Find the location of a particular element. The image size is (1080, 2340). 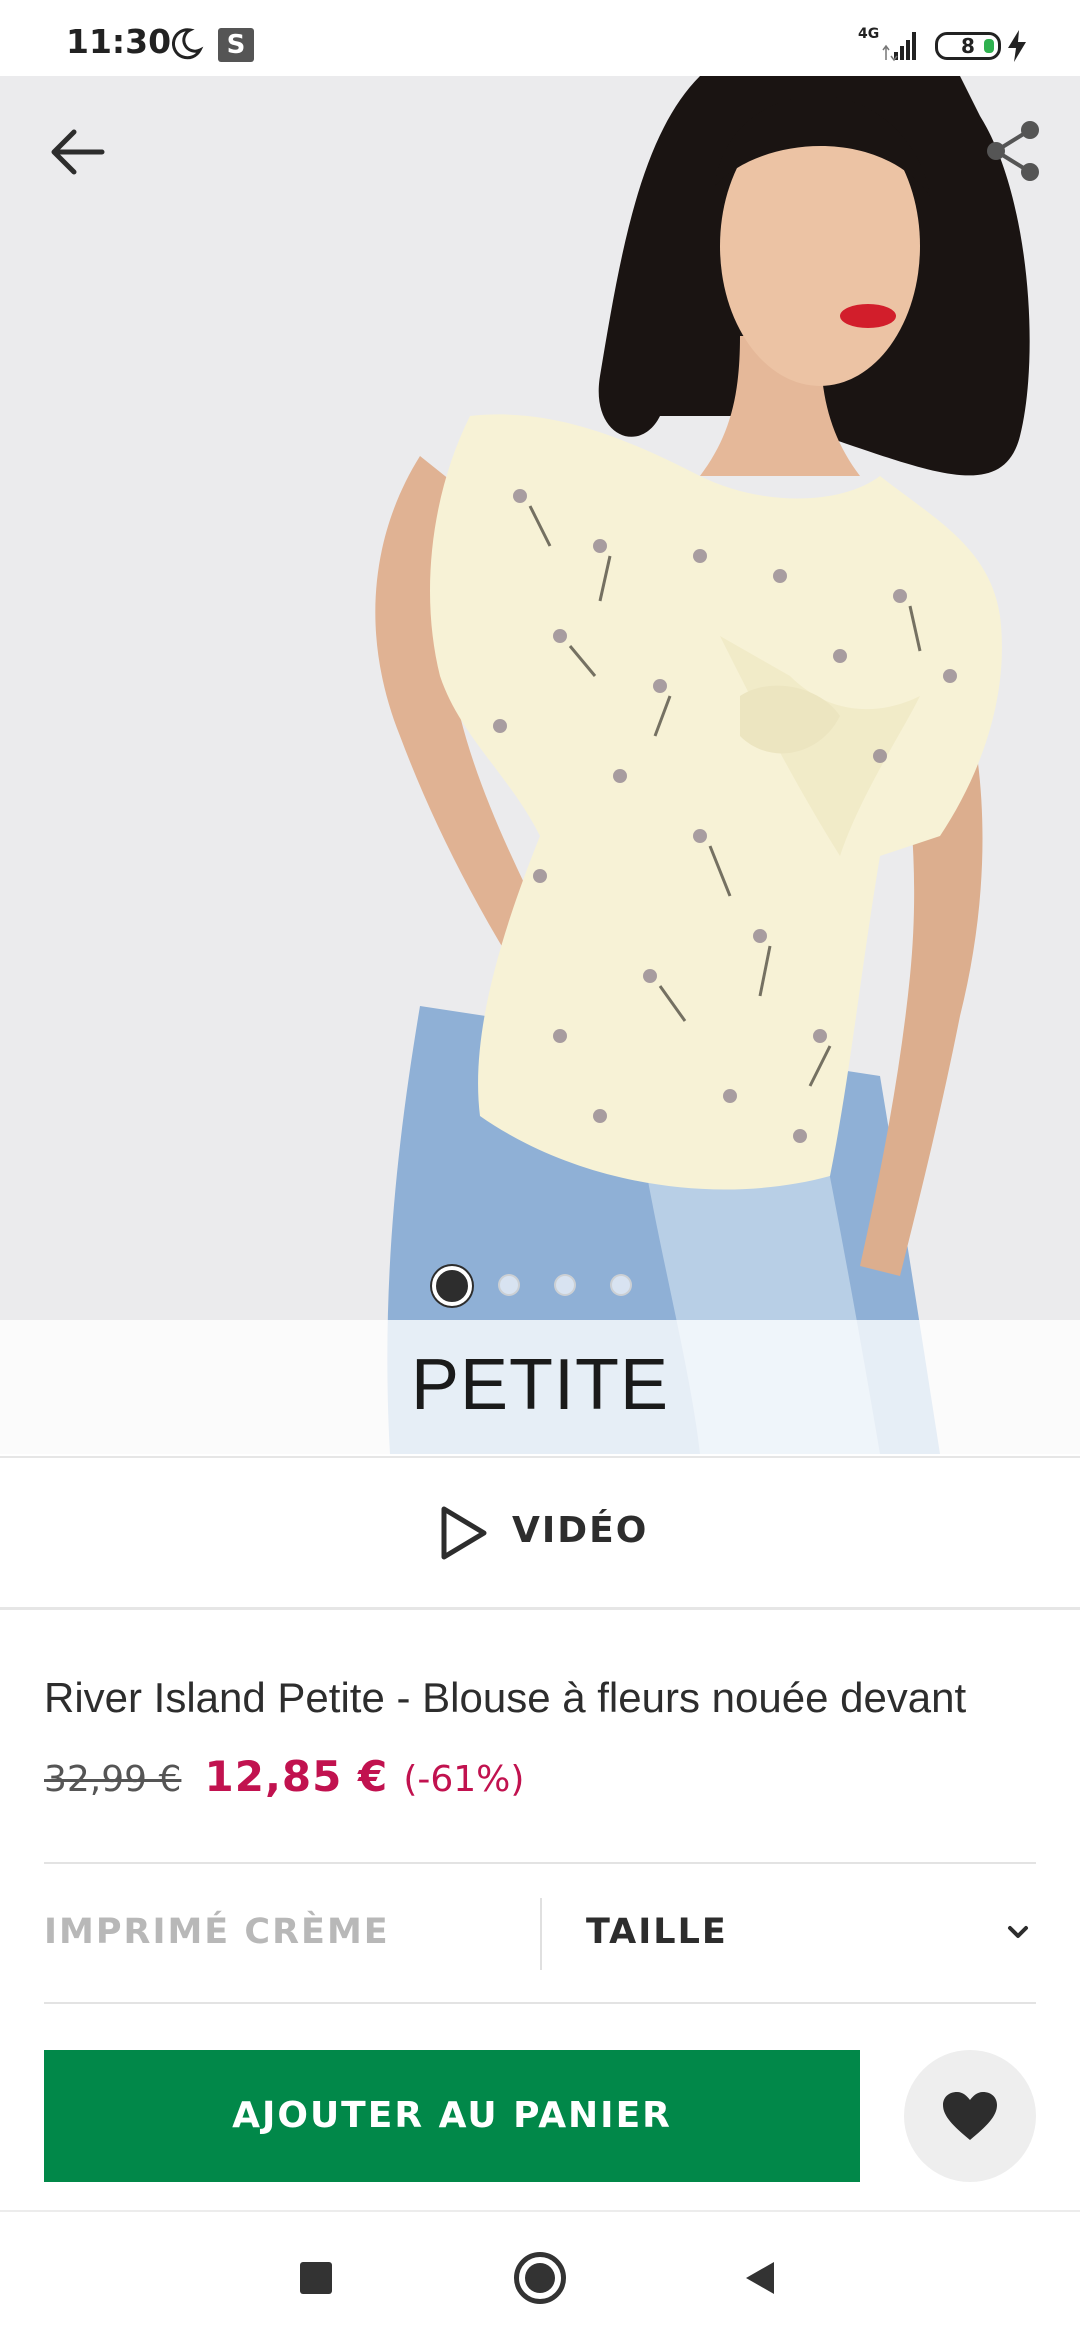

status-bar: 11:30 S 4G 8 is located at coordinates (540, 38).